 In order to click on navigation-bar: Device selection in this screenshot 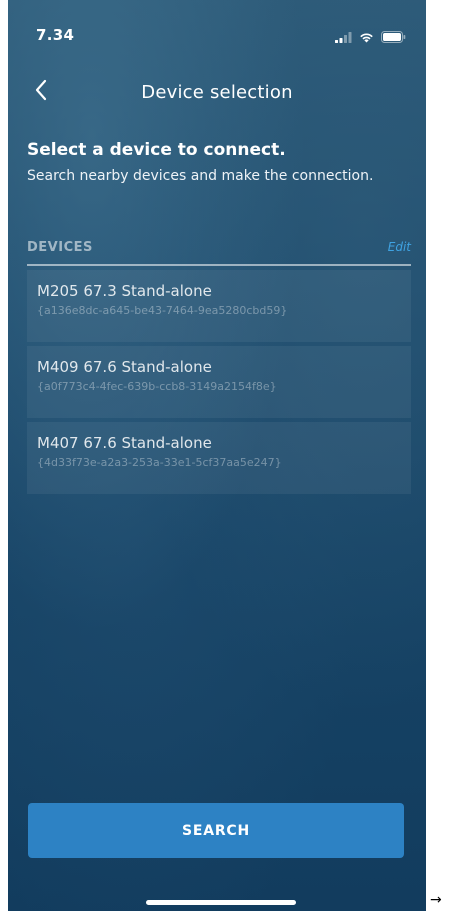, I will do `click(217, 92)`.